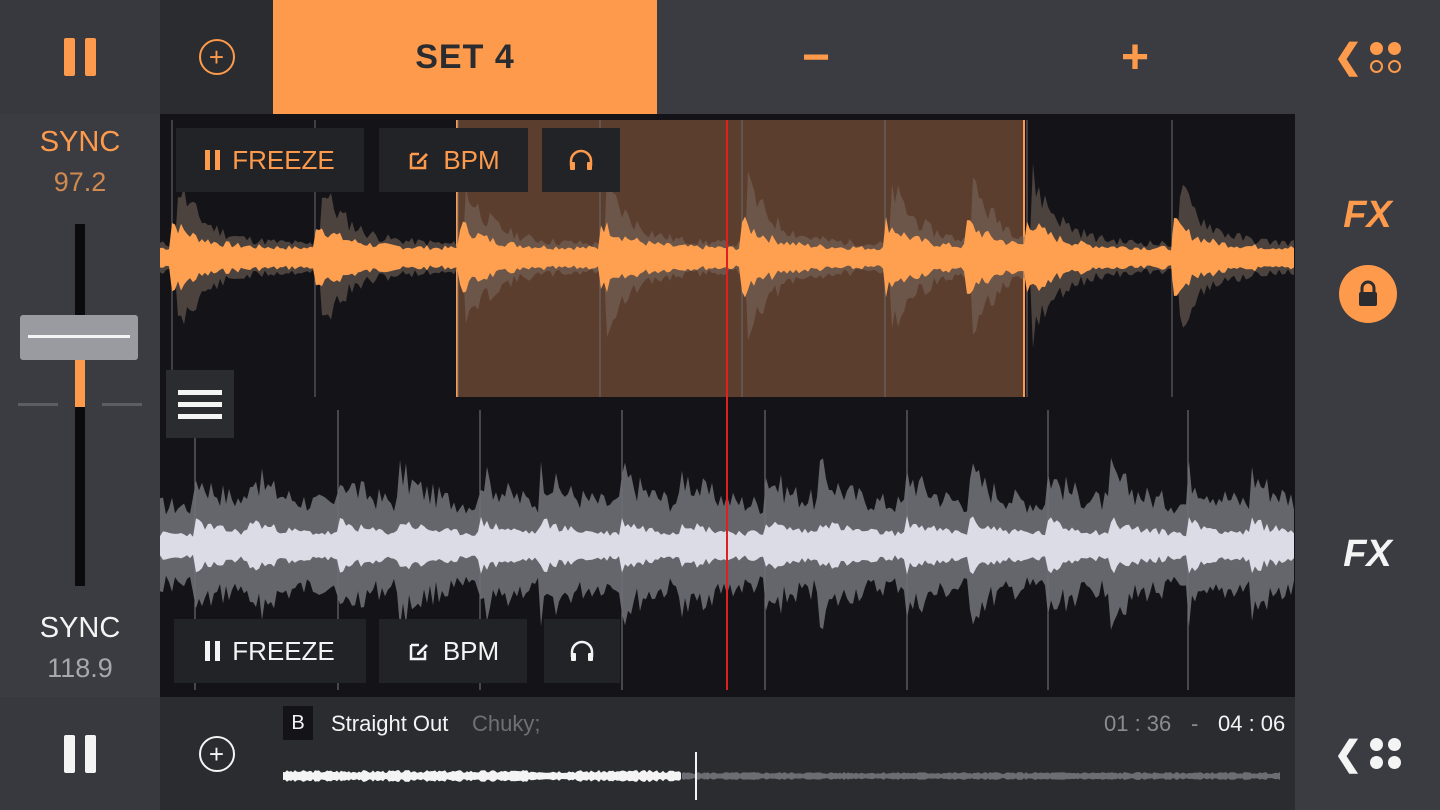 Image resolution: width=1440 pixels, height=810 pixels. I want to click on deck-a-menu-button: ❮, so click(1367, 57).